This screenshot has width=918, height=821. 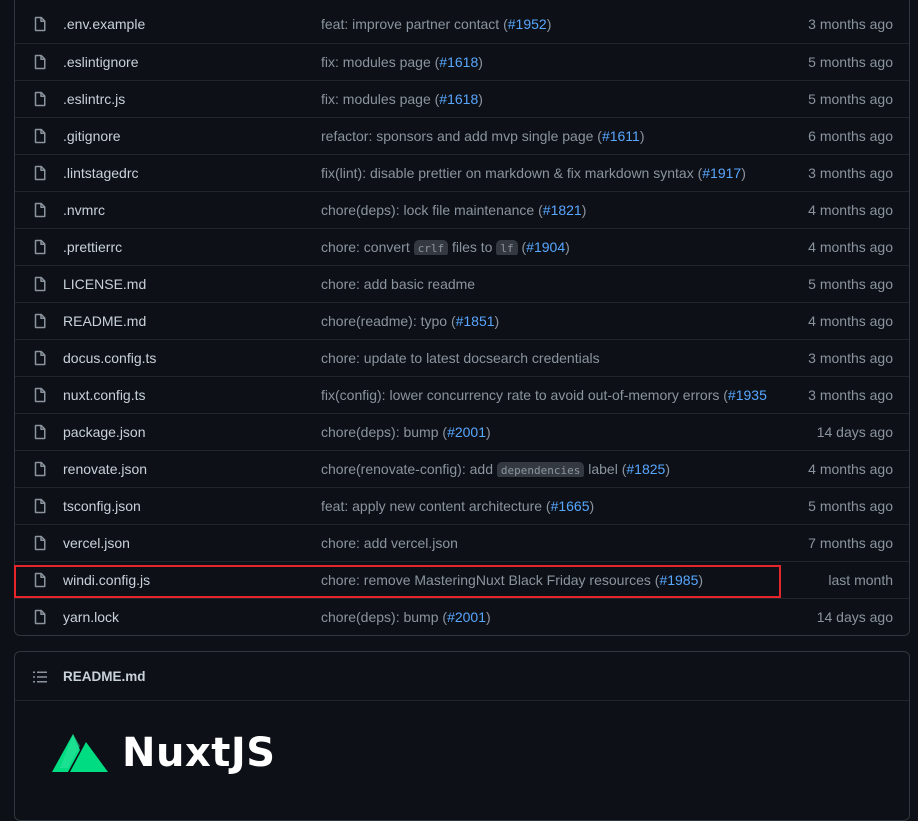 What do you see at coordinates (104, 432) in the screenshot?
I see `file-name-link: package.json` at bounding box center [104, 432].